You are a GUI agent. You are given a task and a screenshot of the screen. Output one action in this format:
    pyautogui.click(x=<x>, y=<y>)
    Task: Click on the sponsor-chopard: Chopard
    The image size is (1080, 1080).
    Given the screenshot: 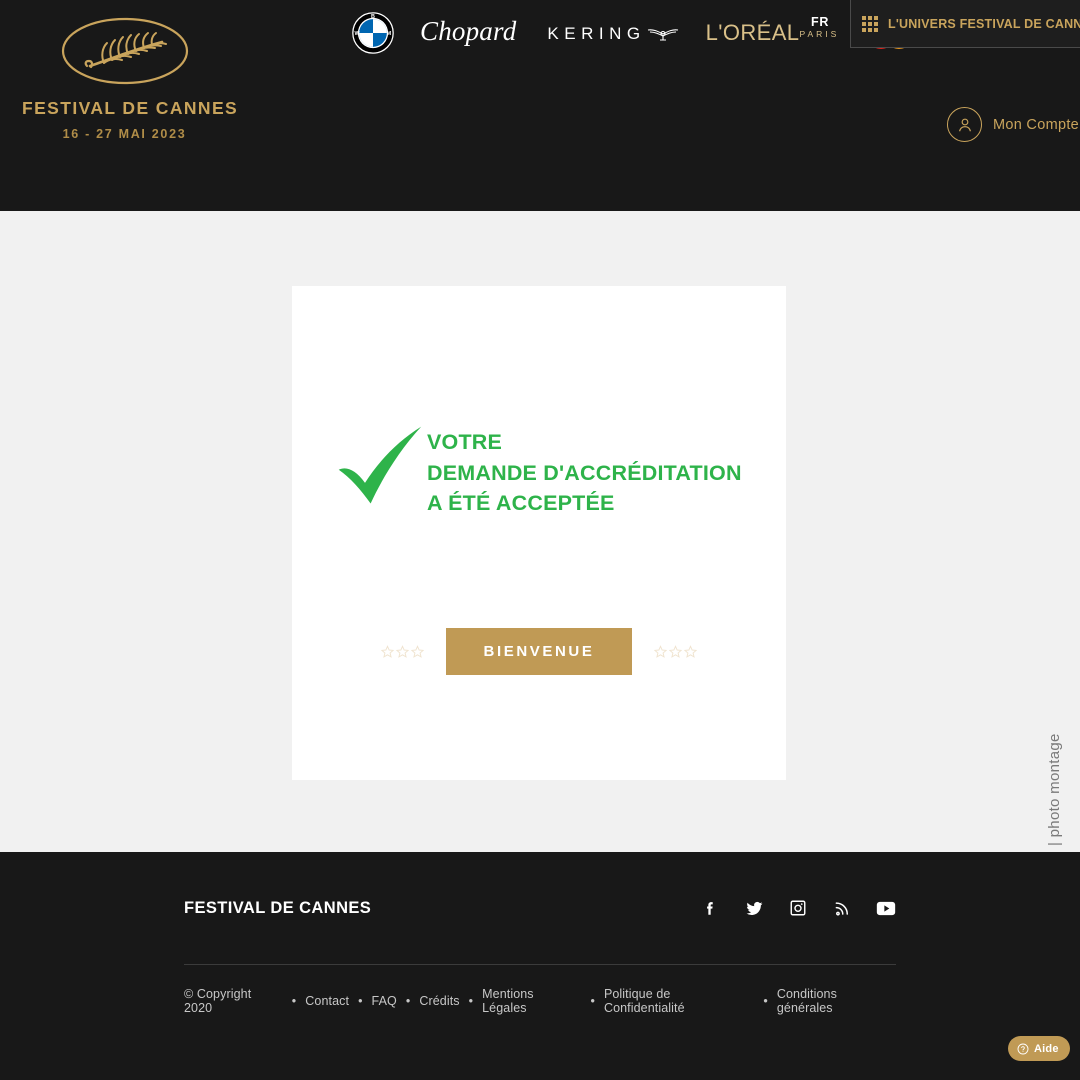 What is the action you would take?
    pyautogui.click(x=468, y=32)
    